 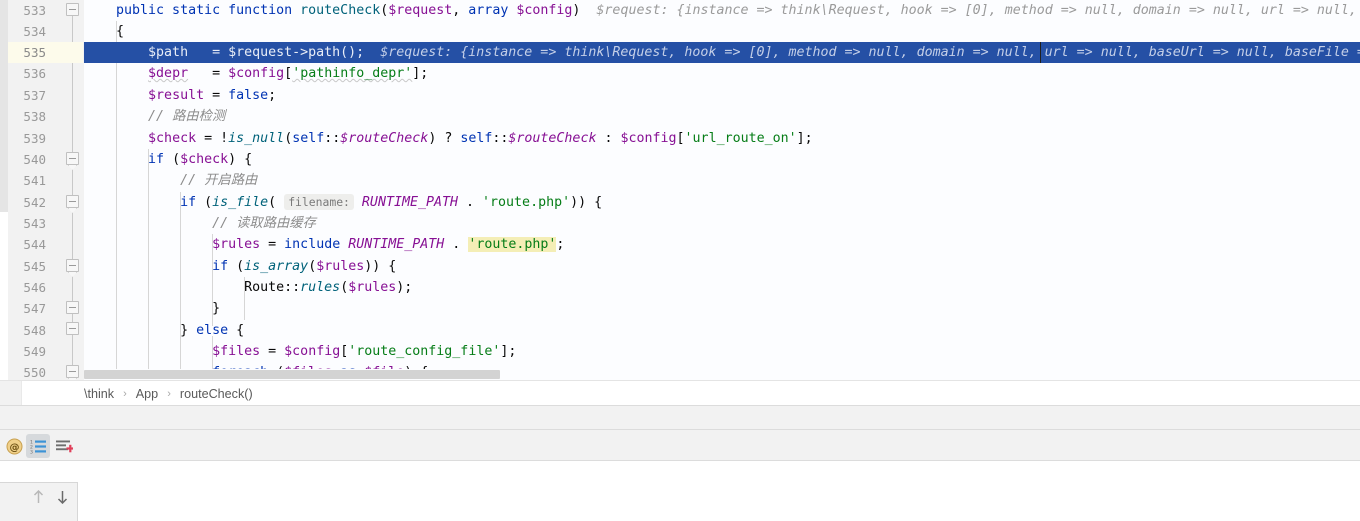 What do you see at coordinates (34, 52) in the screenshot?
I see `line-number: 535` at bounding box center [34, 52].